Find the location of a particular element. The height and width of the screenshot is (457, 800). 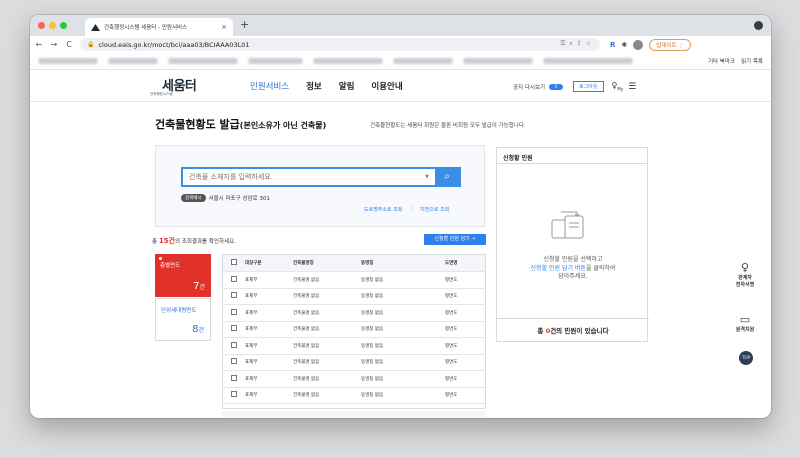

add-to-apply-button: 신청할 민원 담기 → is located at coordinates (455, 239).